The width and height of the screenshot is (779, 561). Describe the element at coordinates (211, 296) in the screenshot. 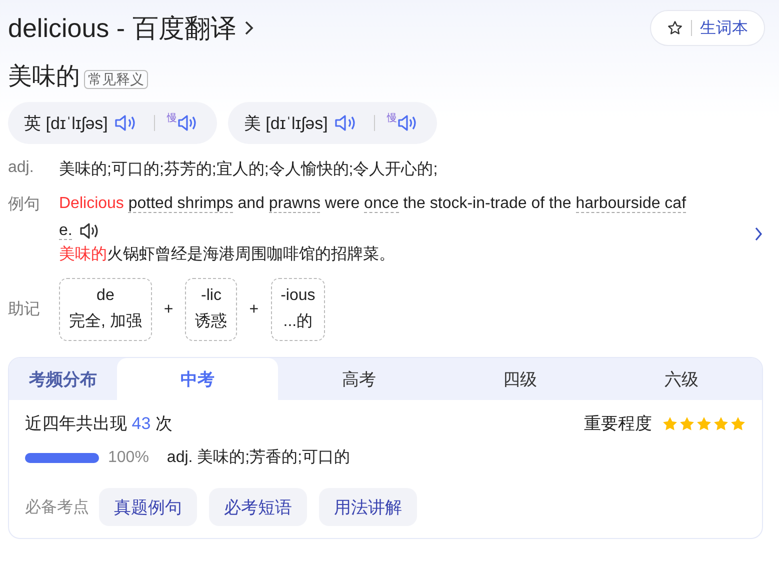

I see `word-root: -lic` at that location.